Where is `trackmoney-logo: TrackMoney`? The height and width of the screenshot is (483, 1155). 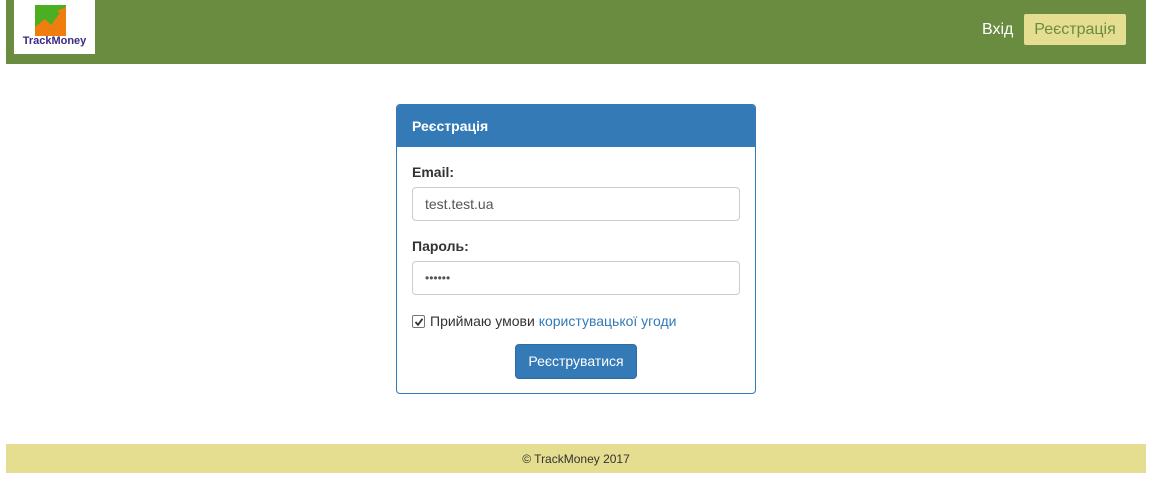 trackmoney-logo: TrackMoney is located at coordinates (54, 27).